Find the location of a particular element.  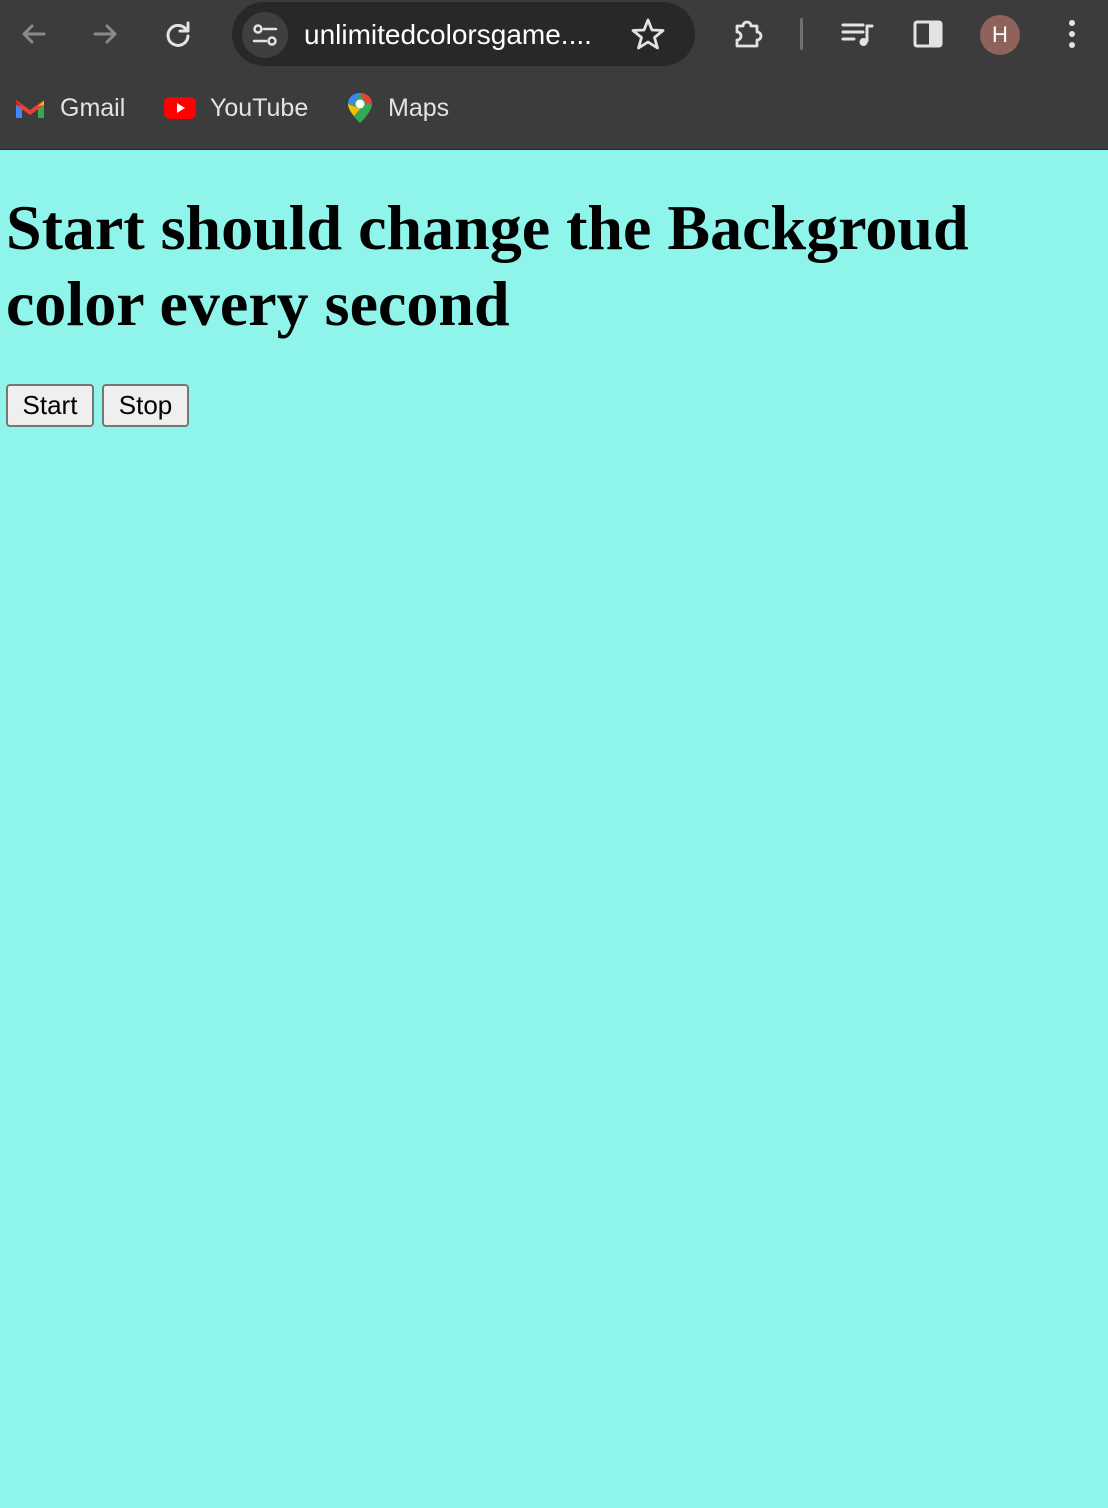

chrome-menu-button is located at coordinates (1072, 34).